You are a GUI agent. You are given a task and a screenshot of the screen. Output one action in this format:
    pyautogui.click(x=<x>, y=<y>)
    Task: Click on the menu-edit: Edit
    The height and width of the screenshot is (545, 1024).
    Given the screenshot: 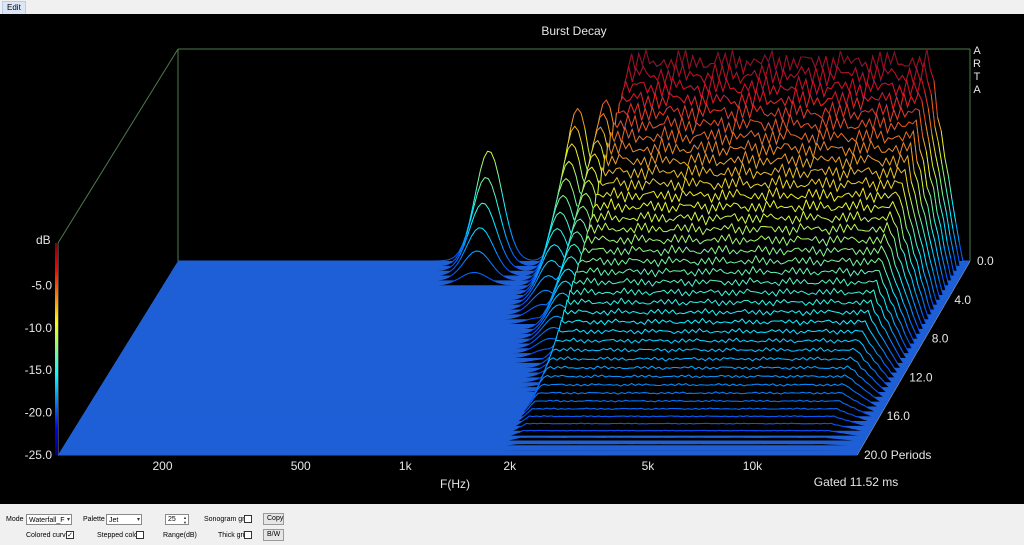 What is the action you would take?
    pyautogui.click(x=14, y=8)
    